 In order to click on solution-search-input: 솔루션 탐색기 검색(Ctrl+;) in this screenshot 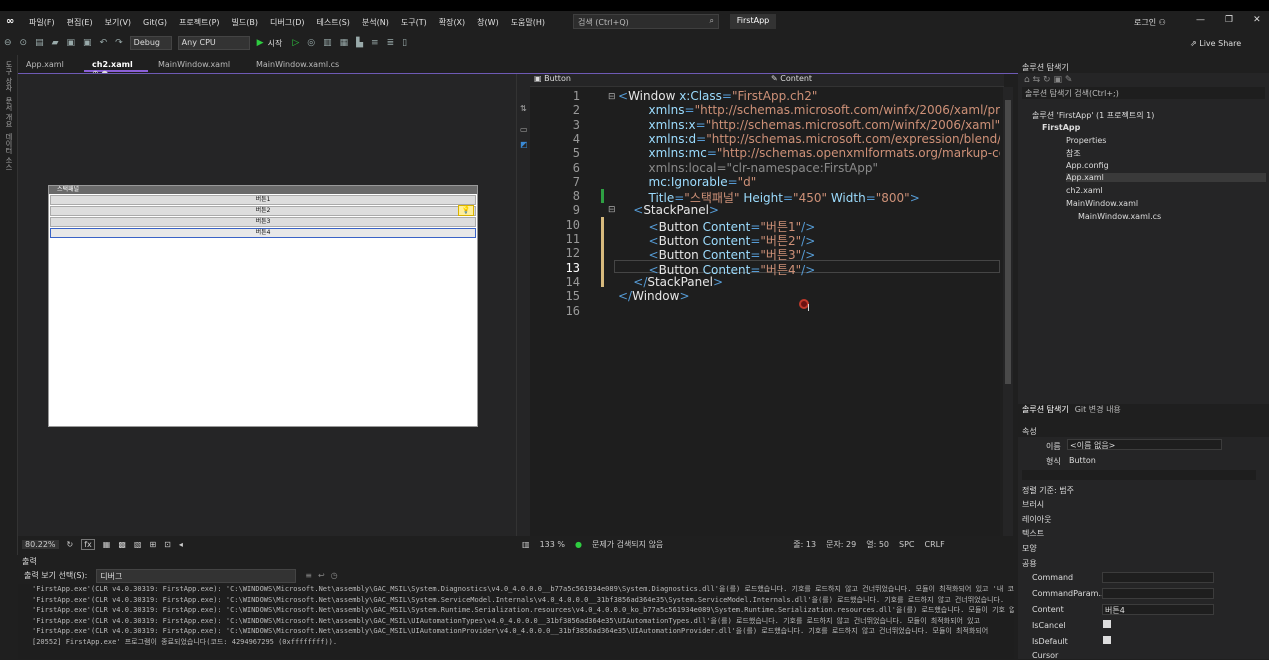, I will do `click(1143, 93)`.